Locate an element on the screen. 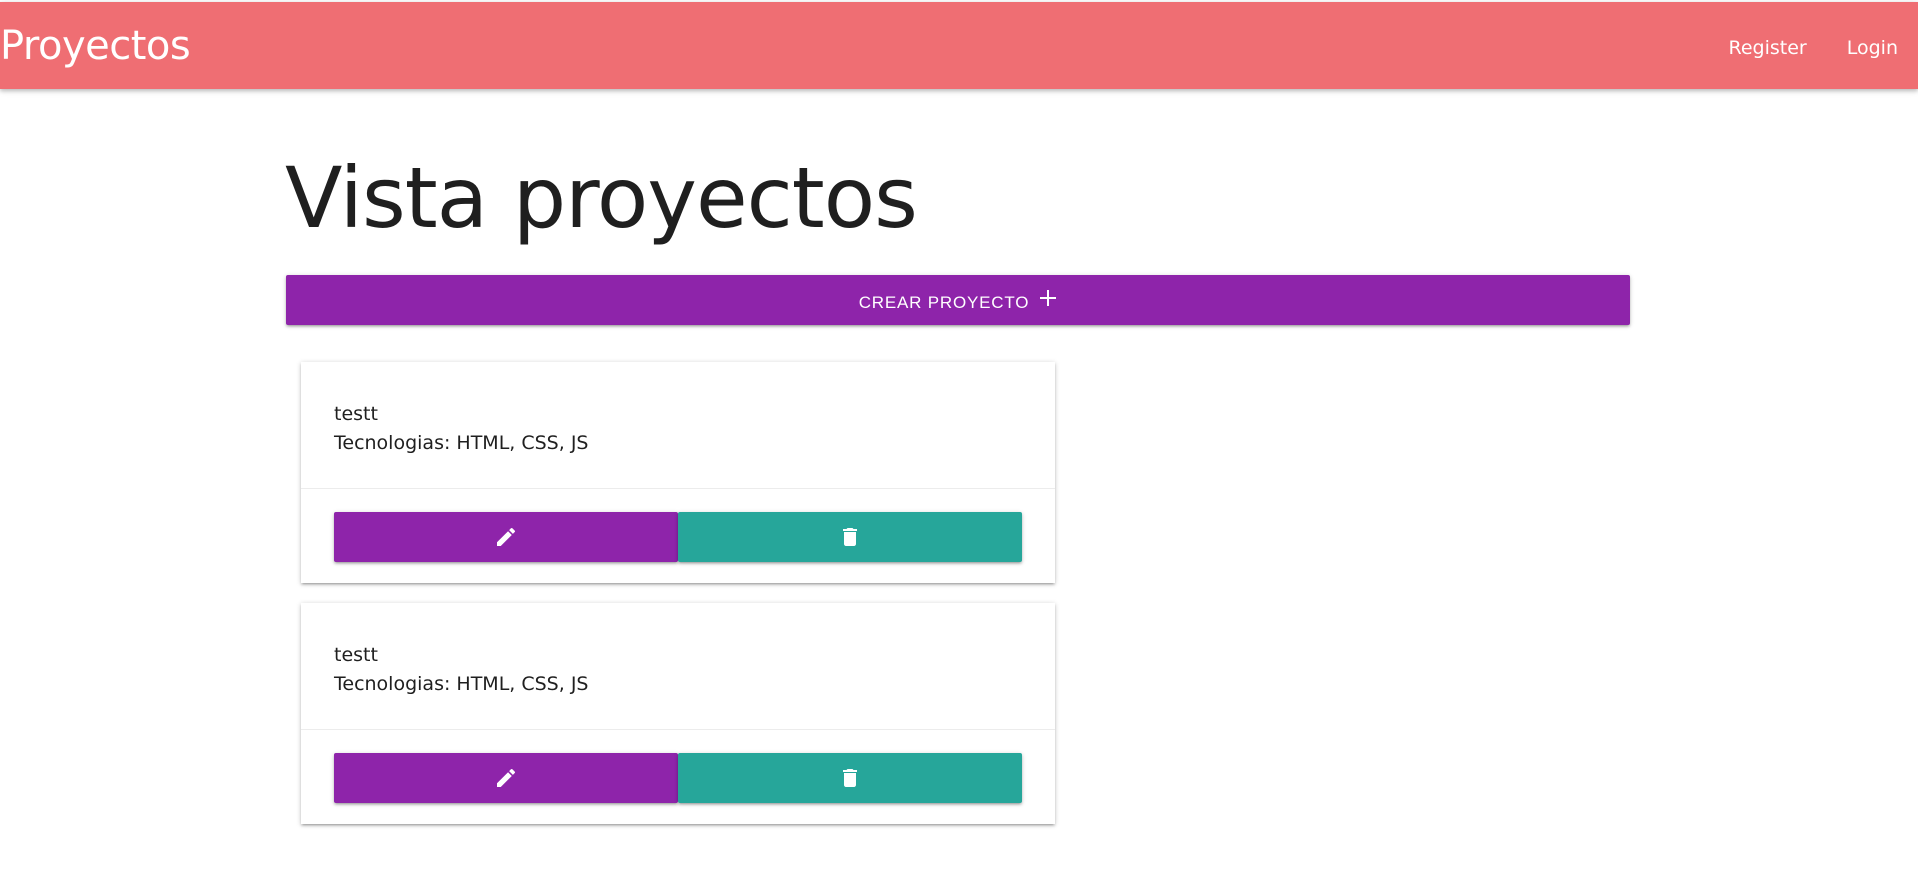  plus-icon is located at coordinates (1048, 298).